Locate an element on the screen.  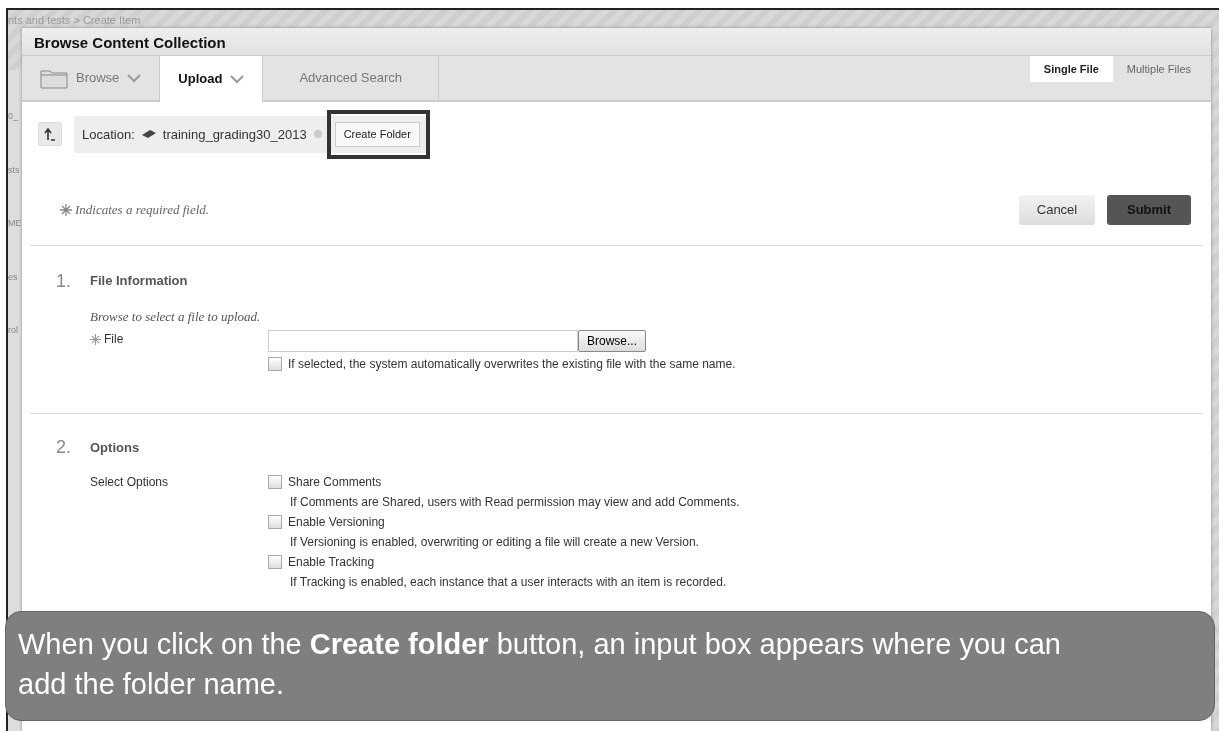
page-text-fragment: ME is located at coordinates (15, 223).